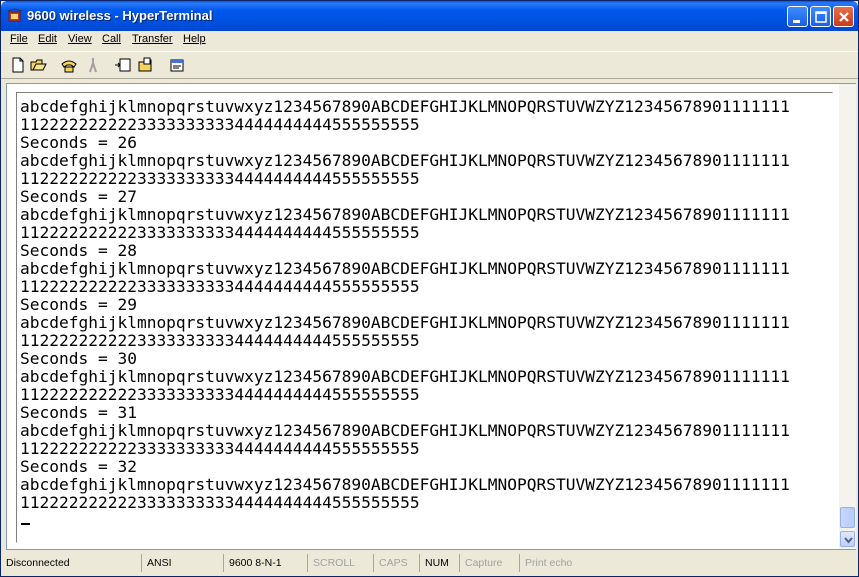 This screenshot has height=577, width=859. What do you see at coordinates (15, 16) in the screenshot?
I see `hyperterminal-app-icon` at bounding box center [15, 16].